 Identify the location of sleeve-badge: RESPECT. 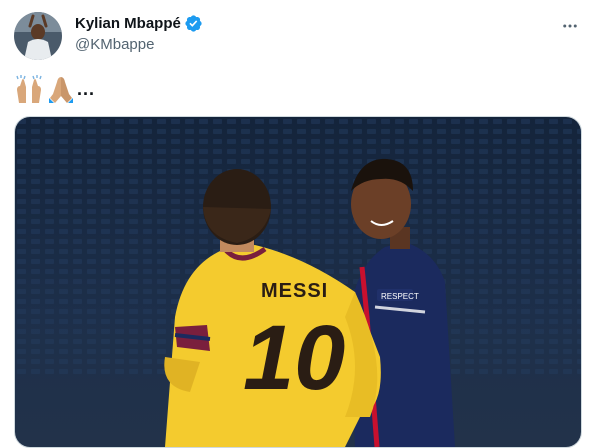
(400, 296).